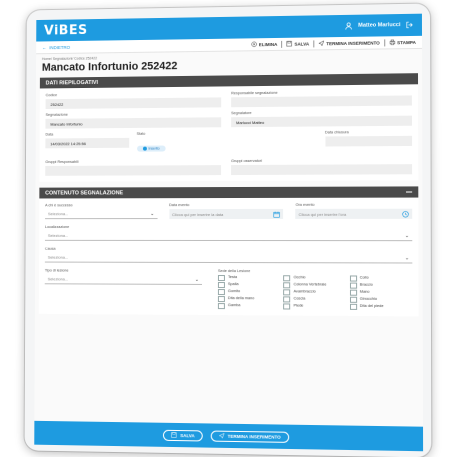 Image resolution: width=449 pixels, height=457 pixels. Describe the element at coordinates (314, 306) in the screenshot. I see `checkbox-item: Piede` at that location.